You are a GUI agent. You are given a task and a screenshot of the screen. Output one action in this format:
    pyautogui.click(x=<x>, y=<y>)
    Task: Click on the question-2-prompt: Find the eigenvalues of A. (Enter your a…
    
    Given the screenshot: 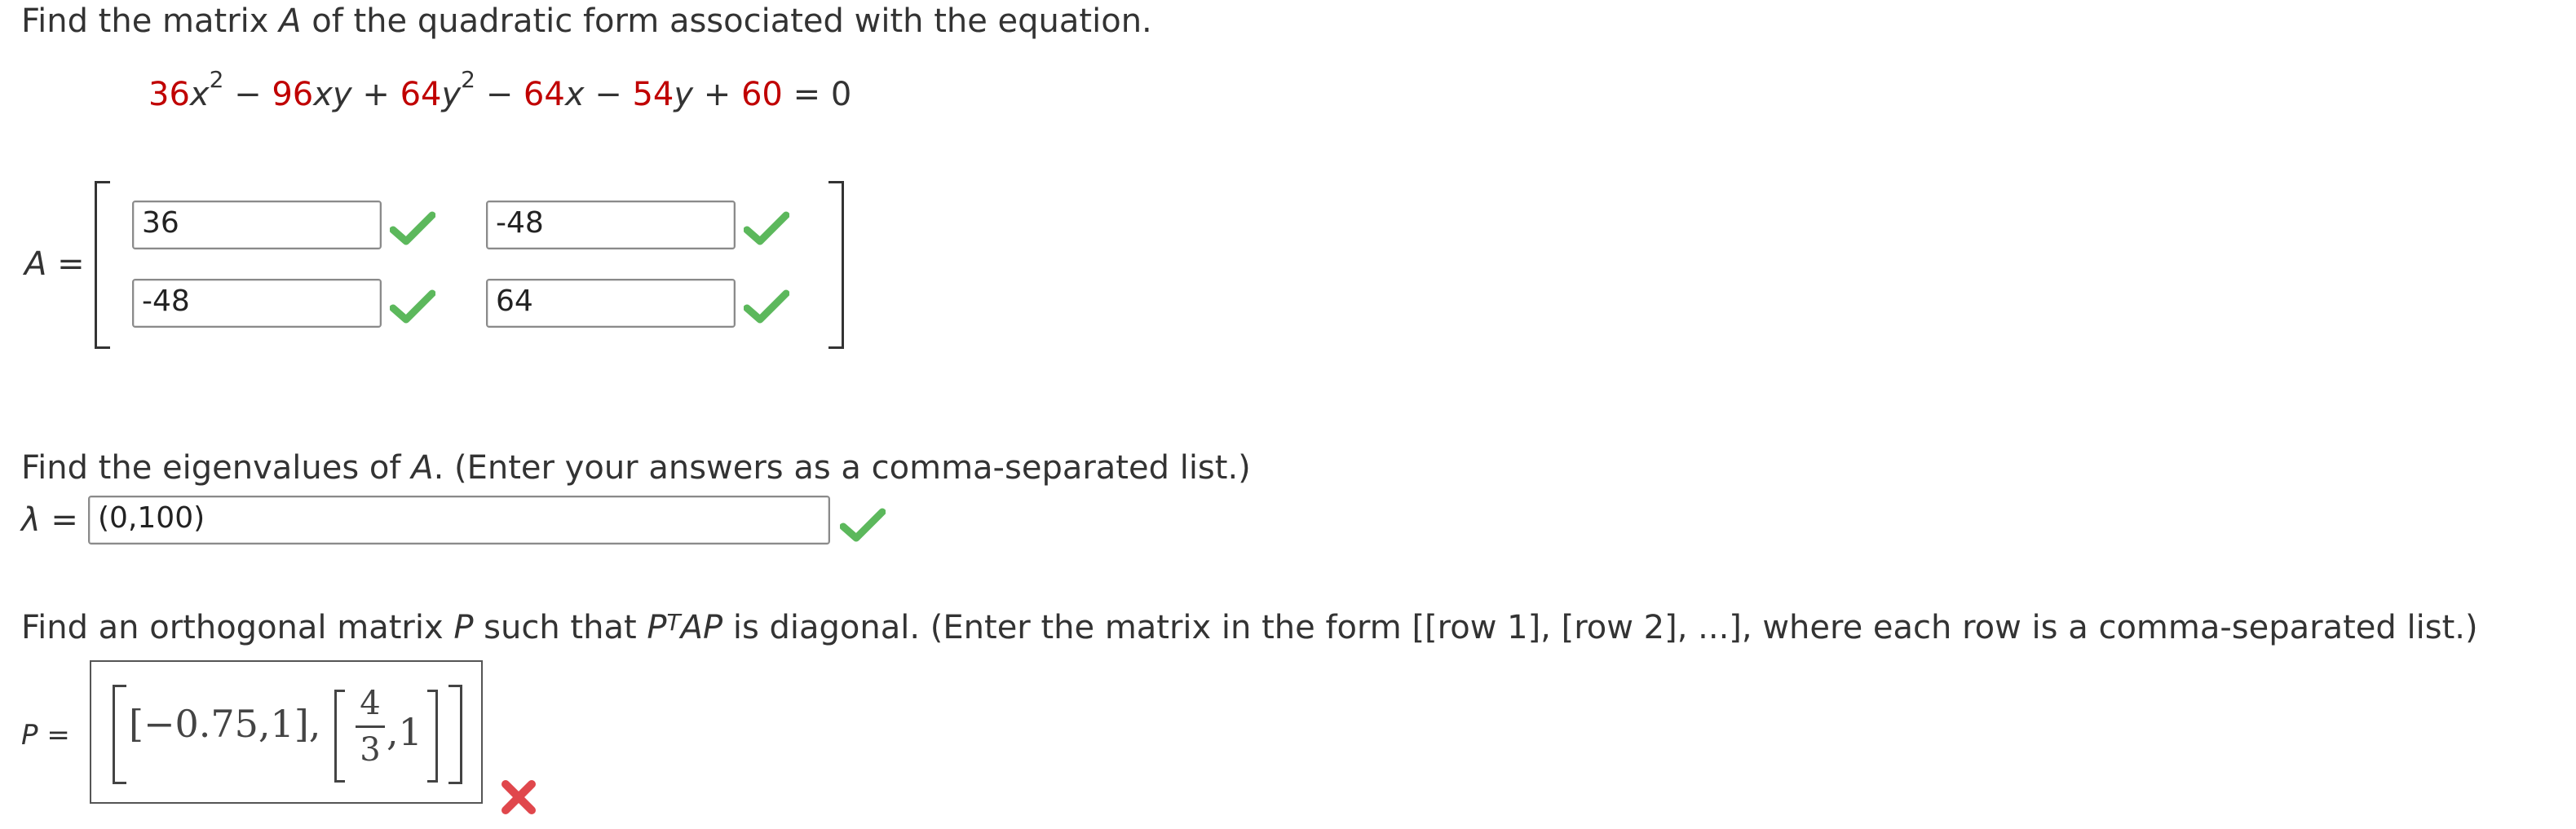 What is the action you would take?
    pyautogui.click(x=636, y=468)
    